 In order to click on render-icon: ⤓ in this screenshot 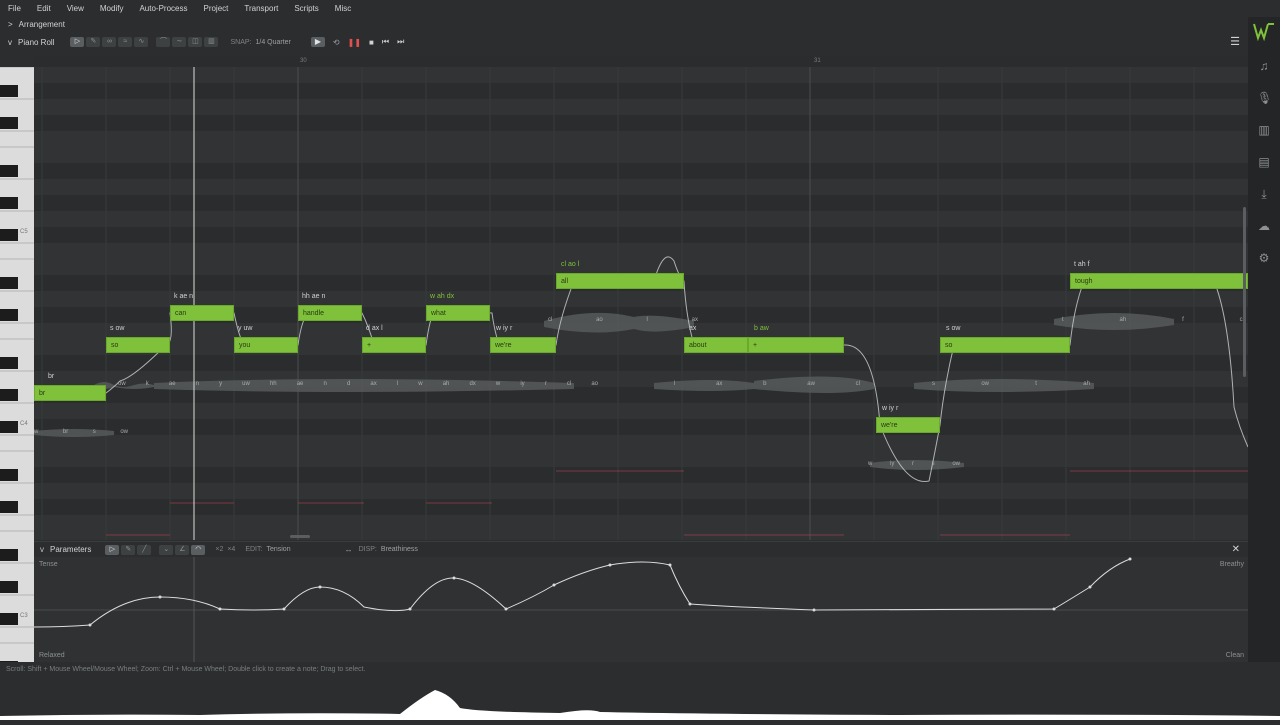, I will do `click(1264, 194)`.